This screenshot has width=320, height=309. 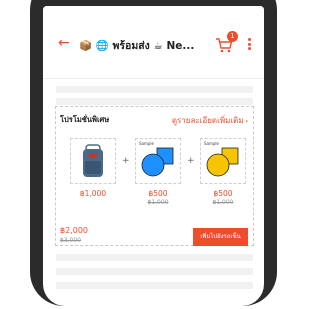 What do you see at coordinates (64, 43) in the screenshot?
I see `back-arrow-icon: ←` at bounding box center [64, 43].